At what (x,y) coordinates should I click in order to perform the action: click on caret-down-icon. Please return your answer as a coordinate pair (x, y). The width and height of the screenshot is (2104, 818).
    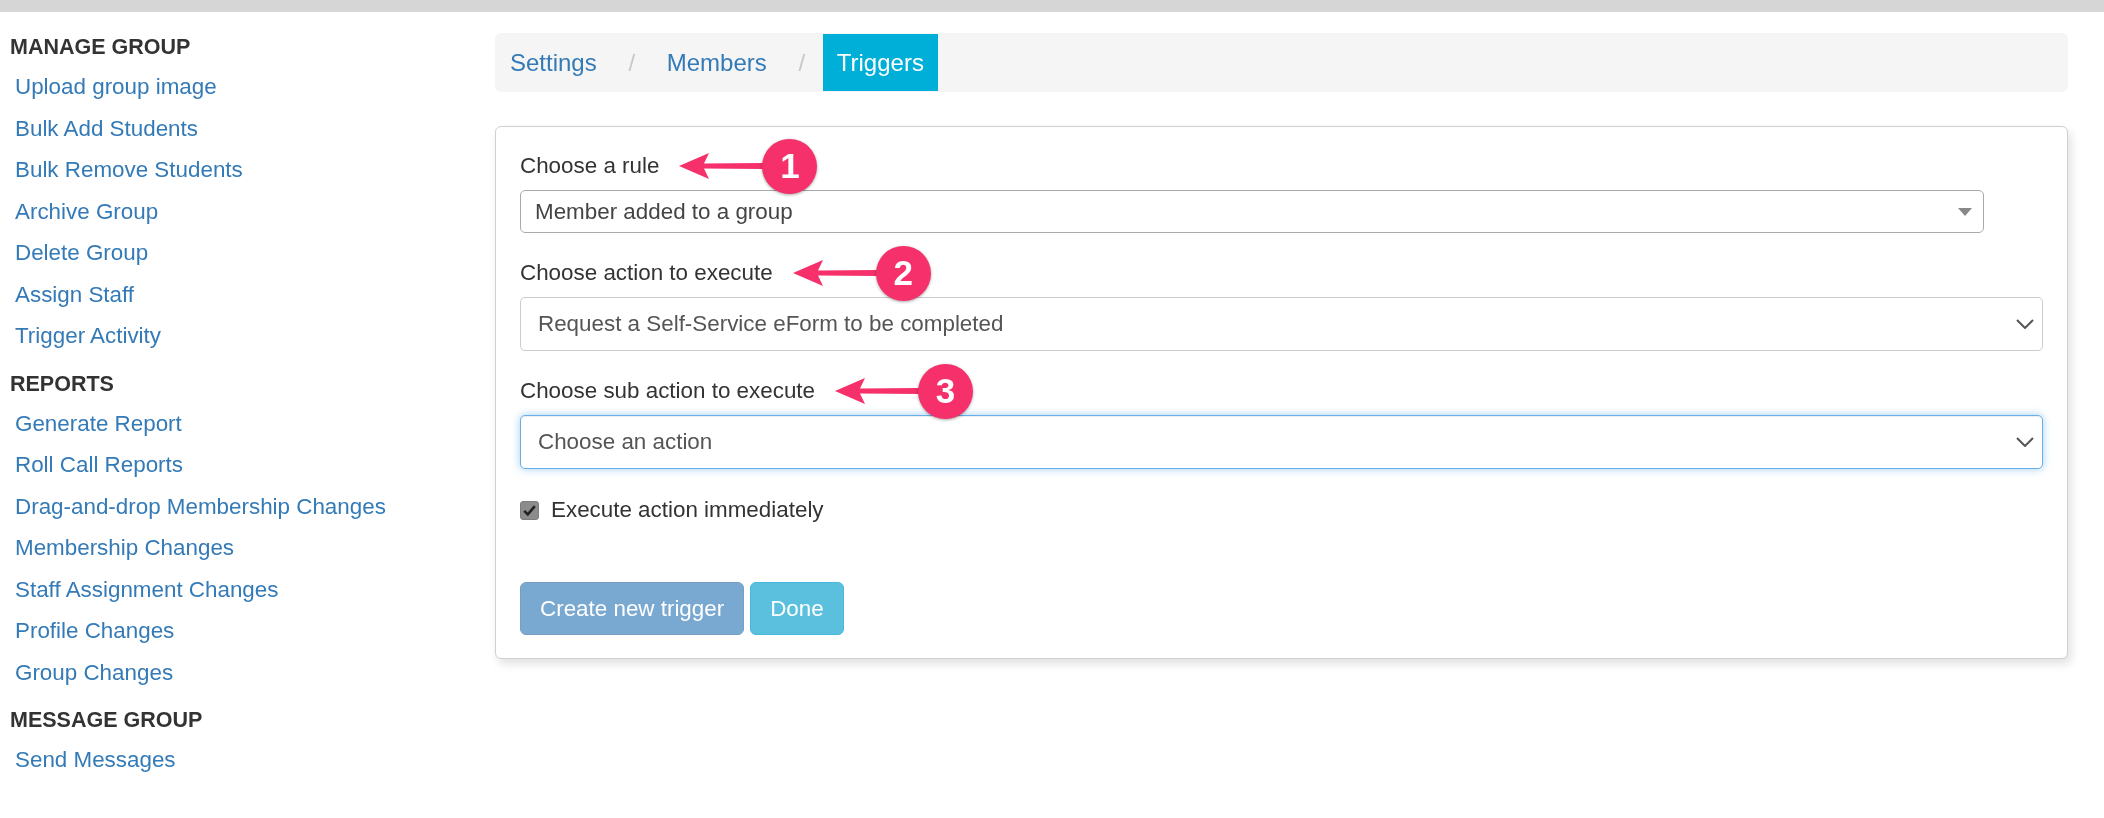
    Looking at the image, I should click on (1965, 211).